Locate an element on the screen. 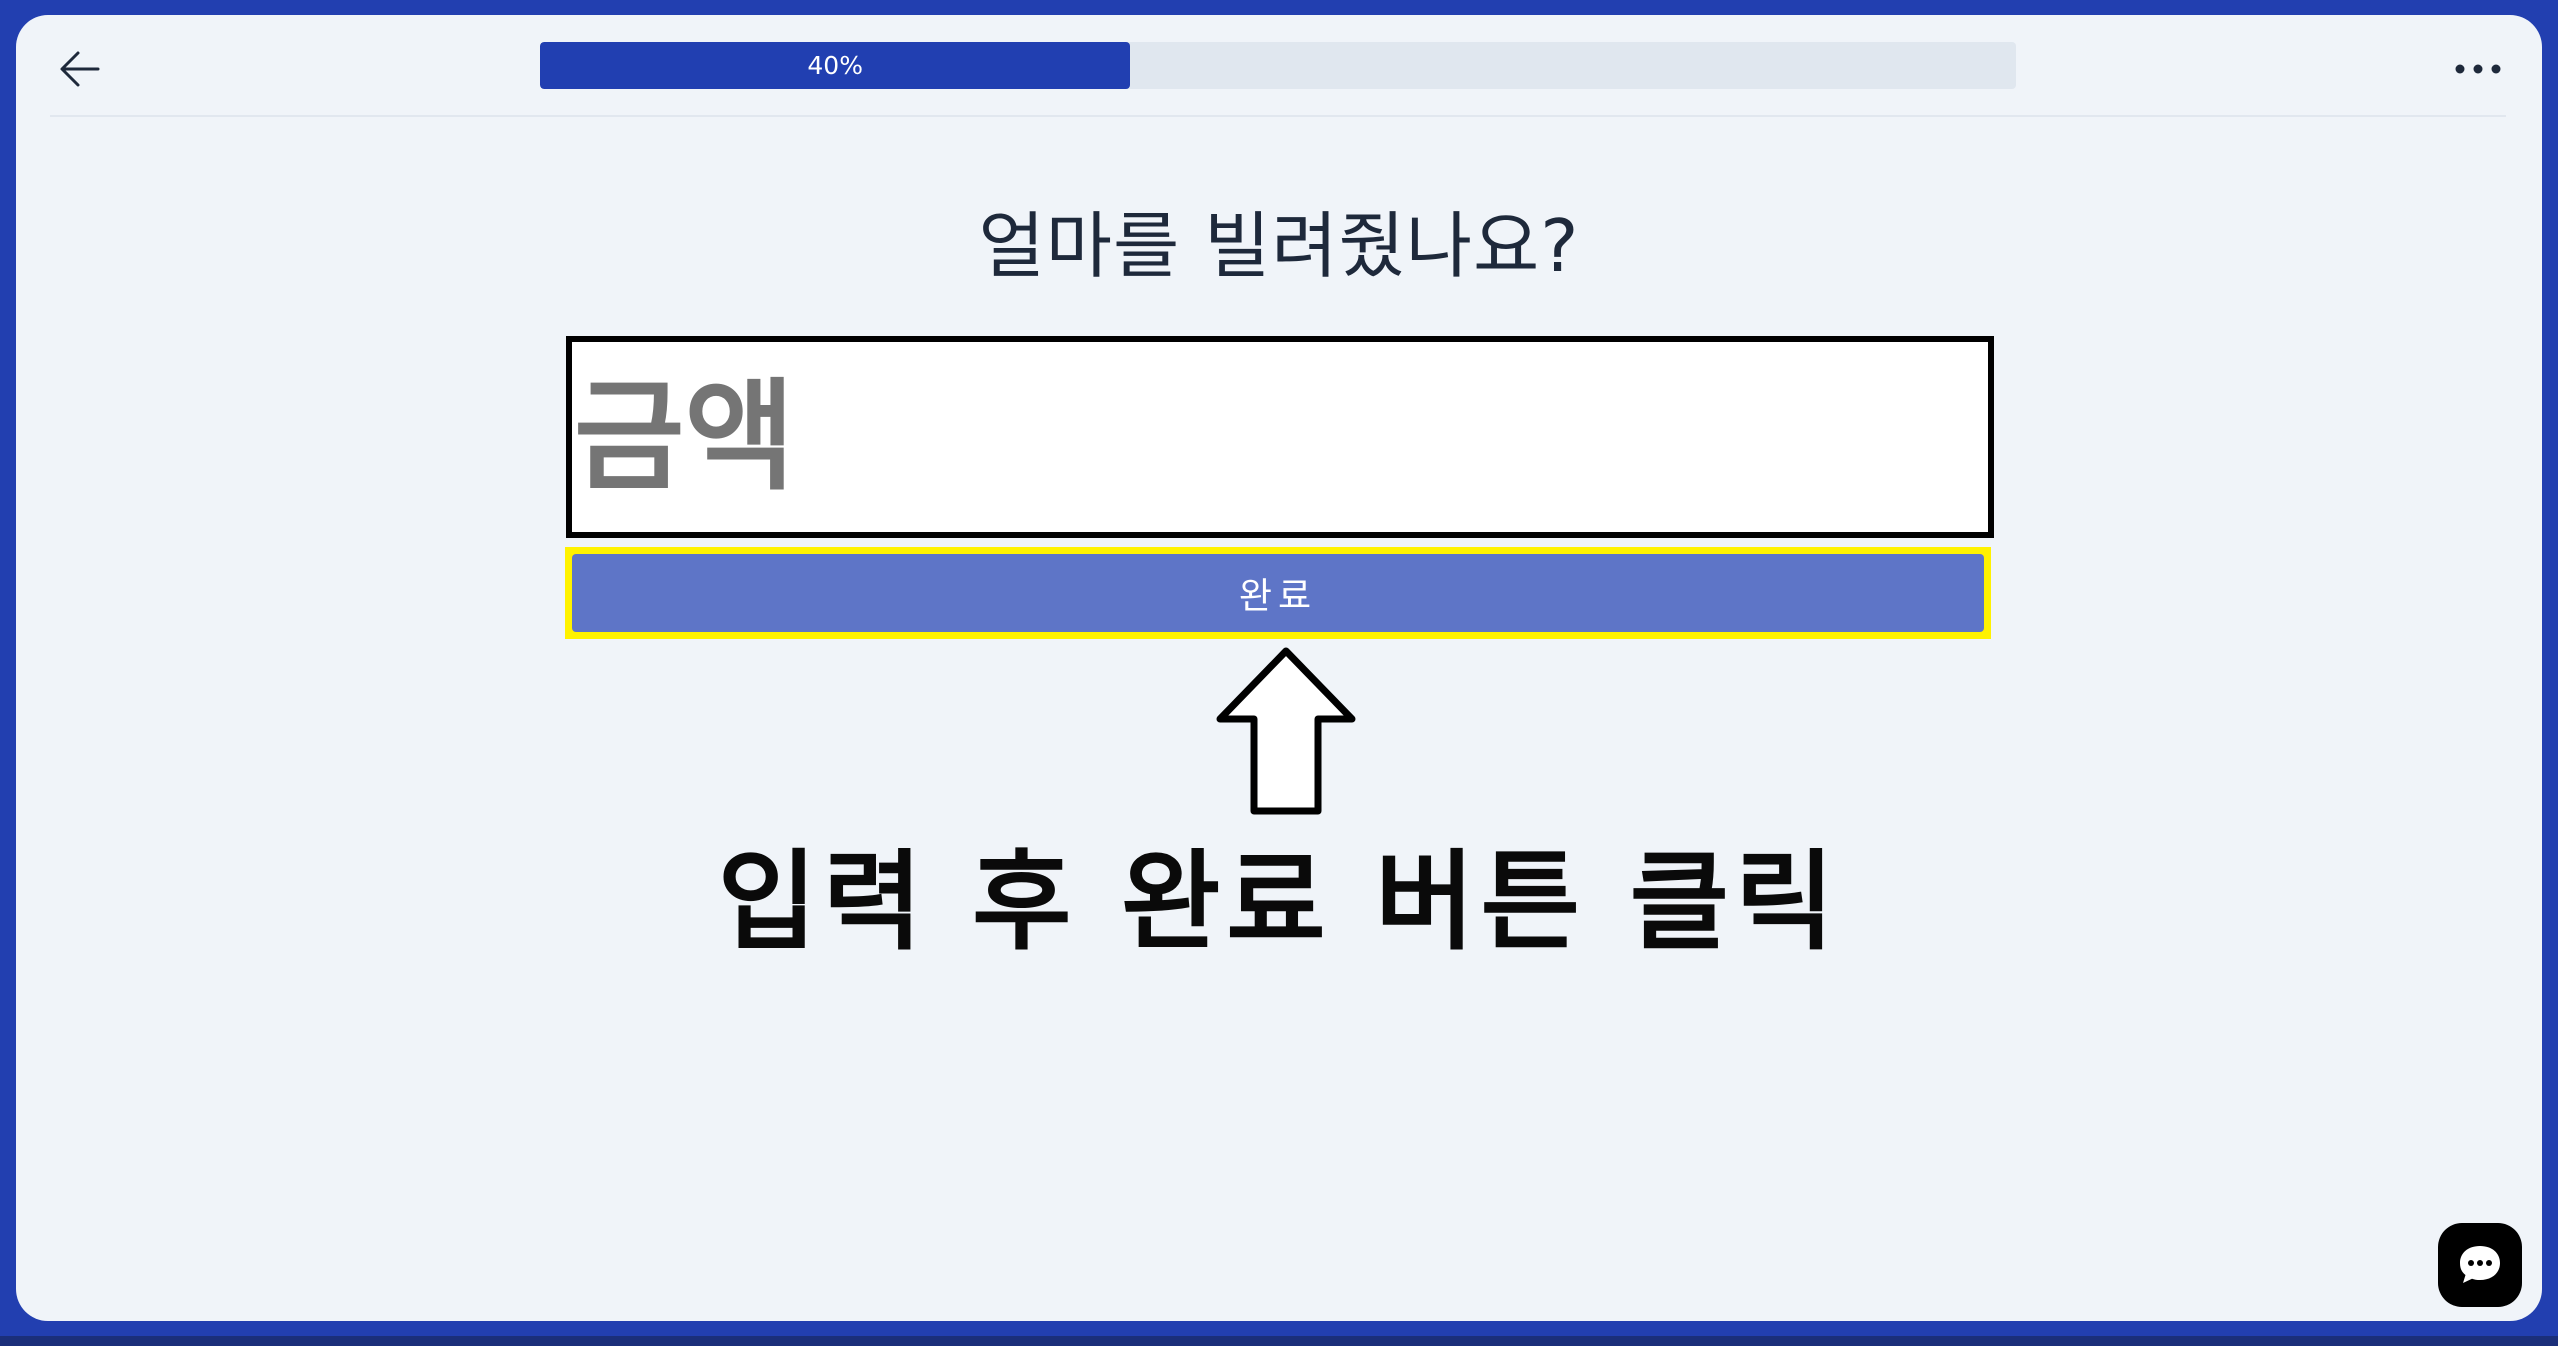 This screenshot has width=2558, height=1346. chat-button is located at coordinates (2480, 1265).